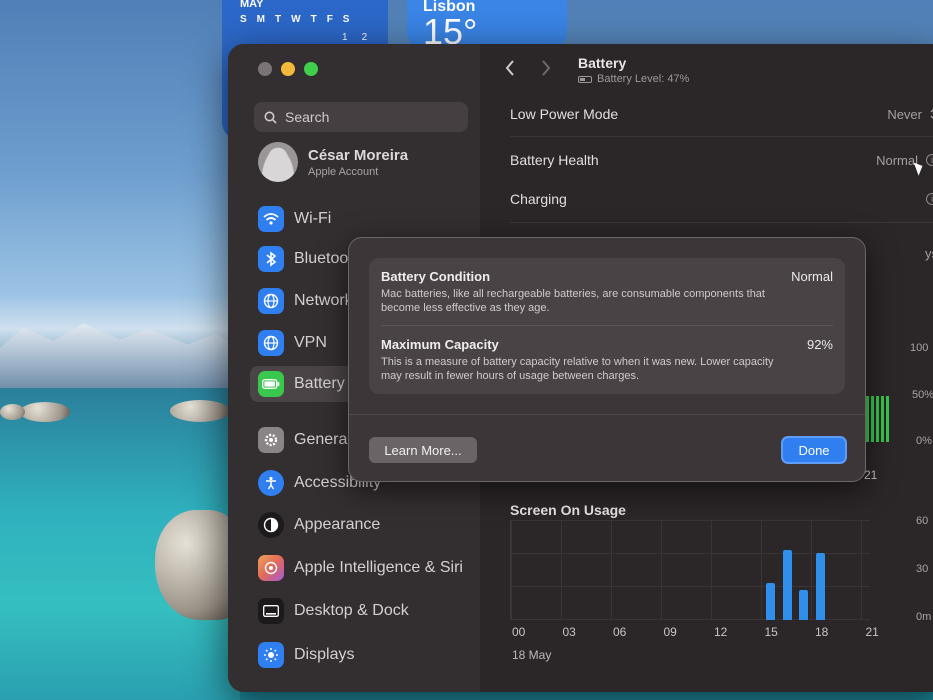 Image resolution: width=933 pixels, height=700 pixels. I want to click on x-tick-label: 00, so click(519, 632).